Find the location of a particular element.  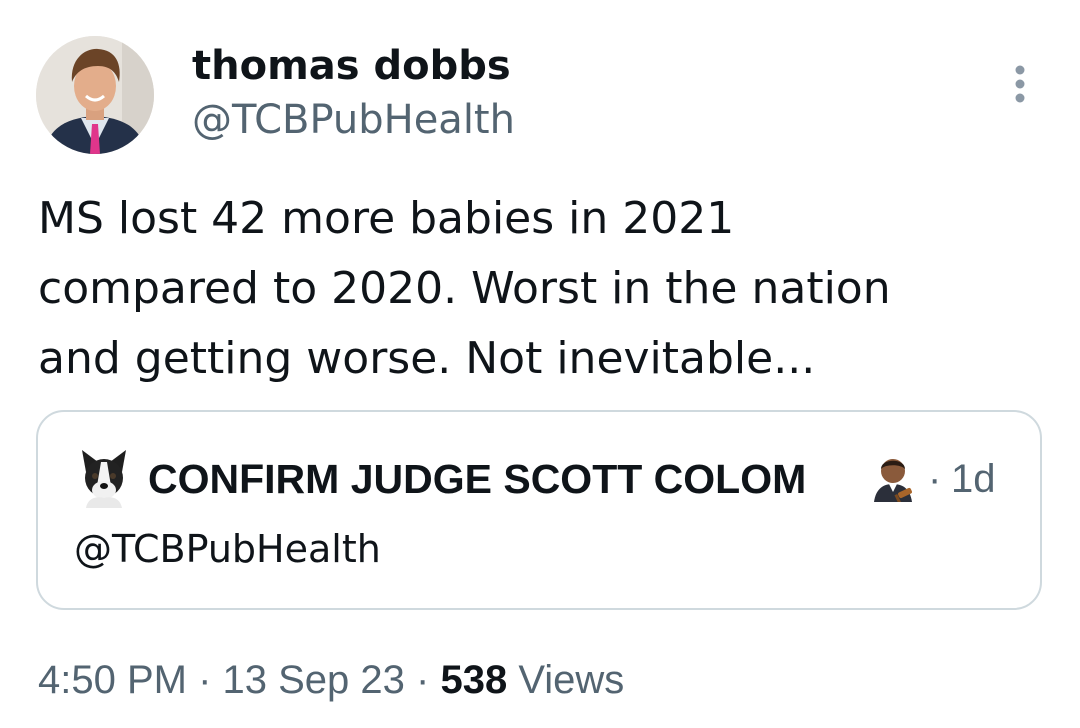

author-avatar is located at coordinates (95, 95).